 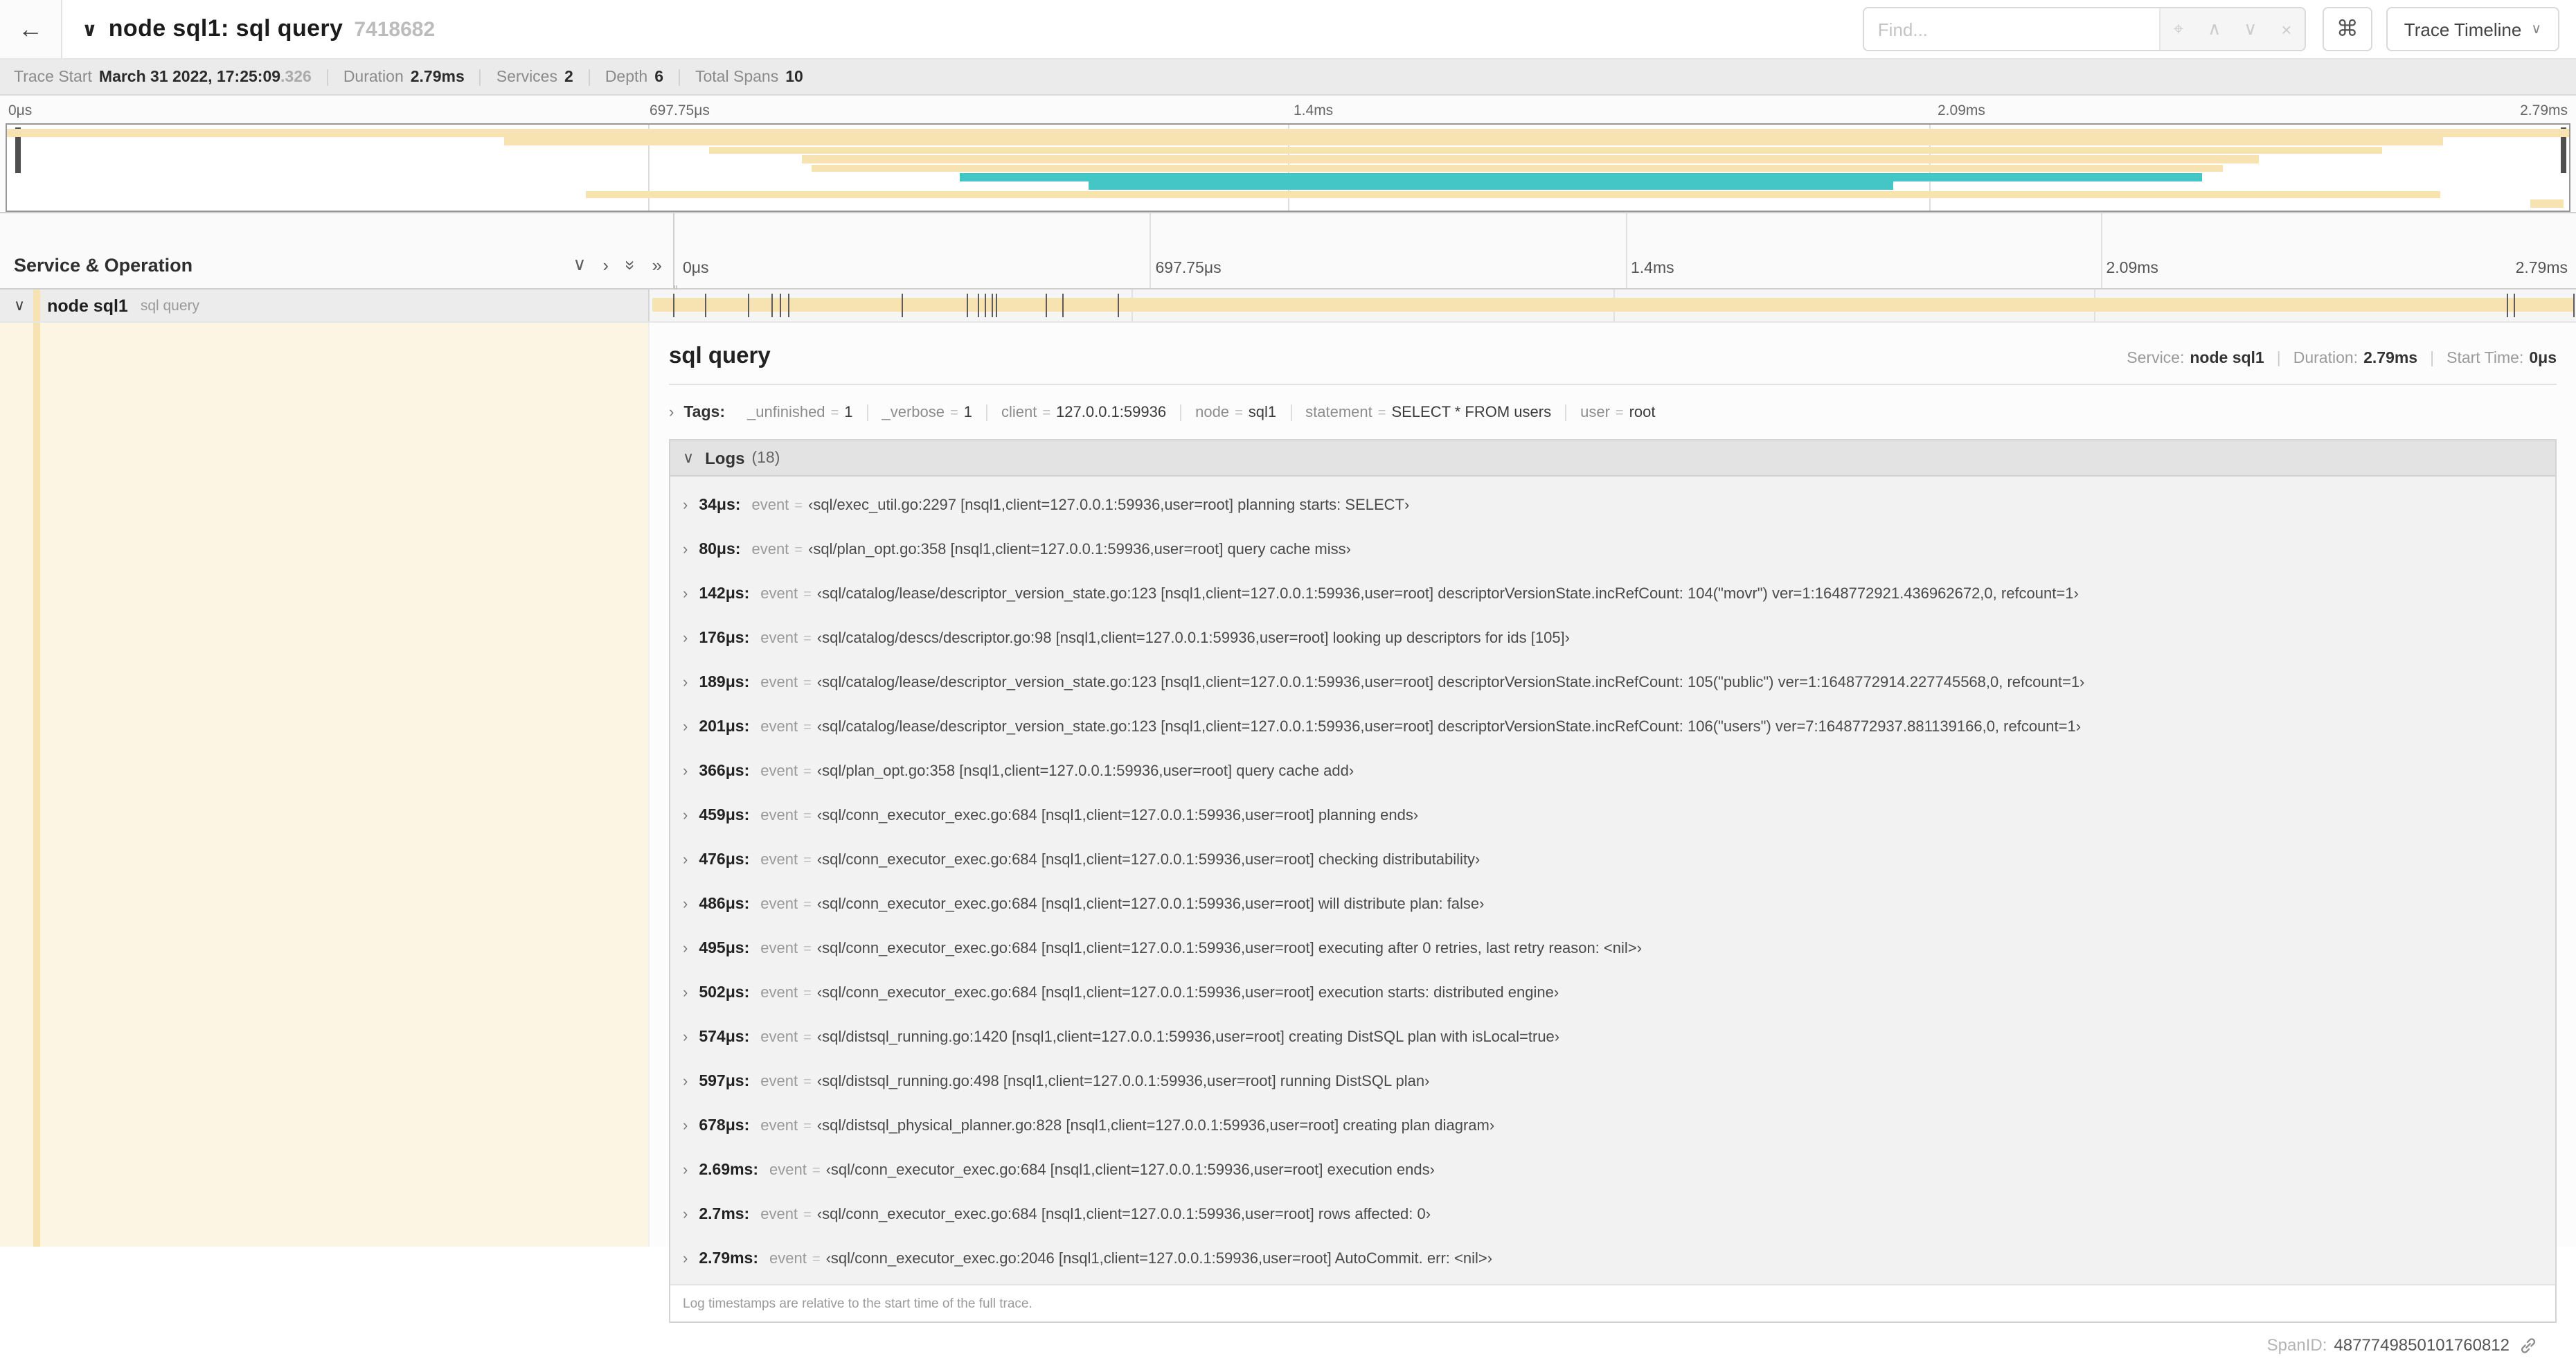 What do you see at coordinates (19, 305) in the screenshot?
I see `span-collapse-icon: ∨` at bounding box center [19, 305].